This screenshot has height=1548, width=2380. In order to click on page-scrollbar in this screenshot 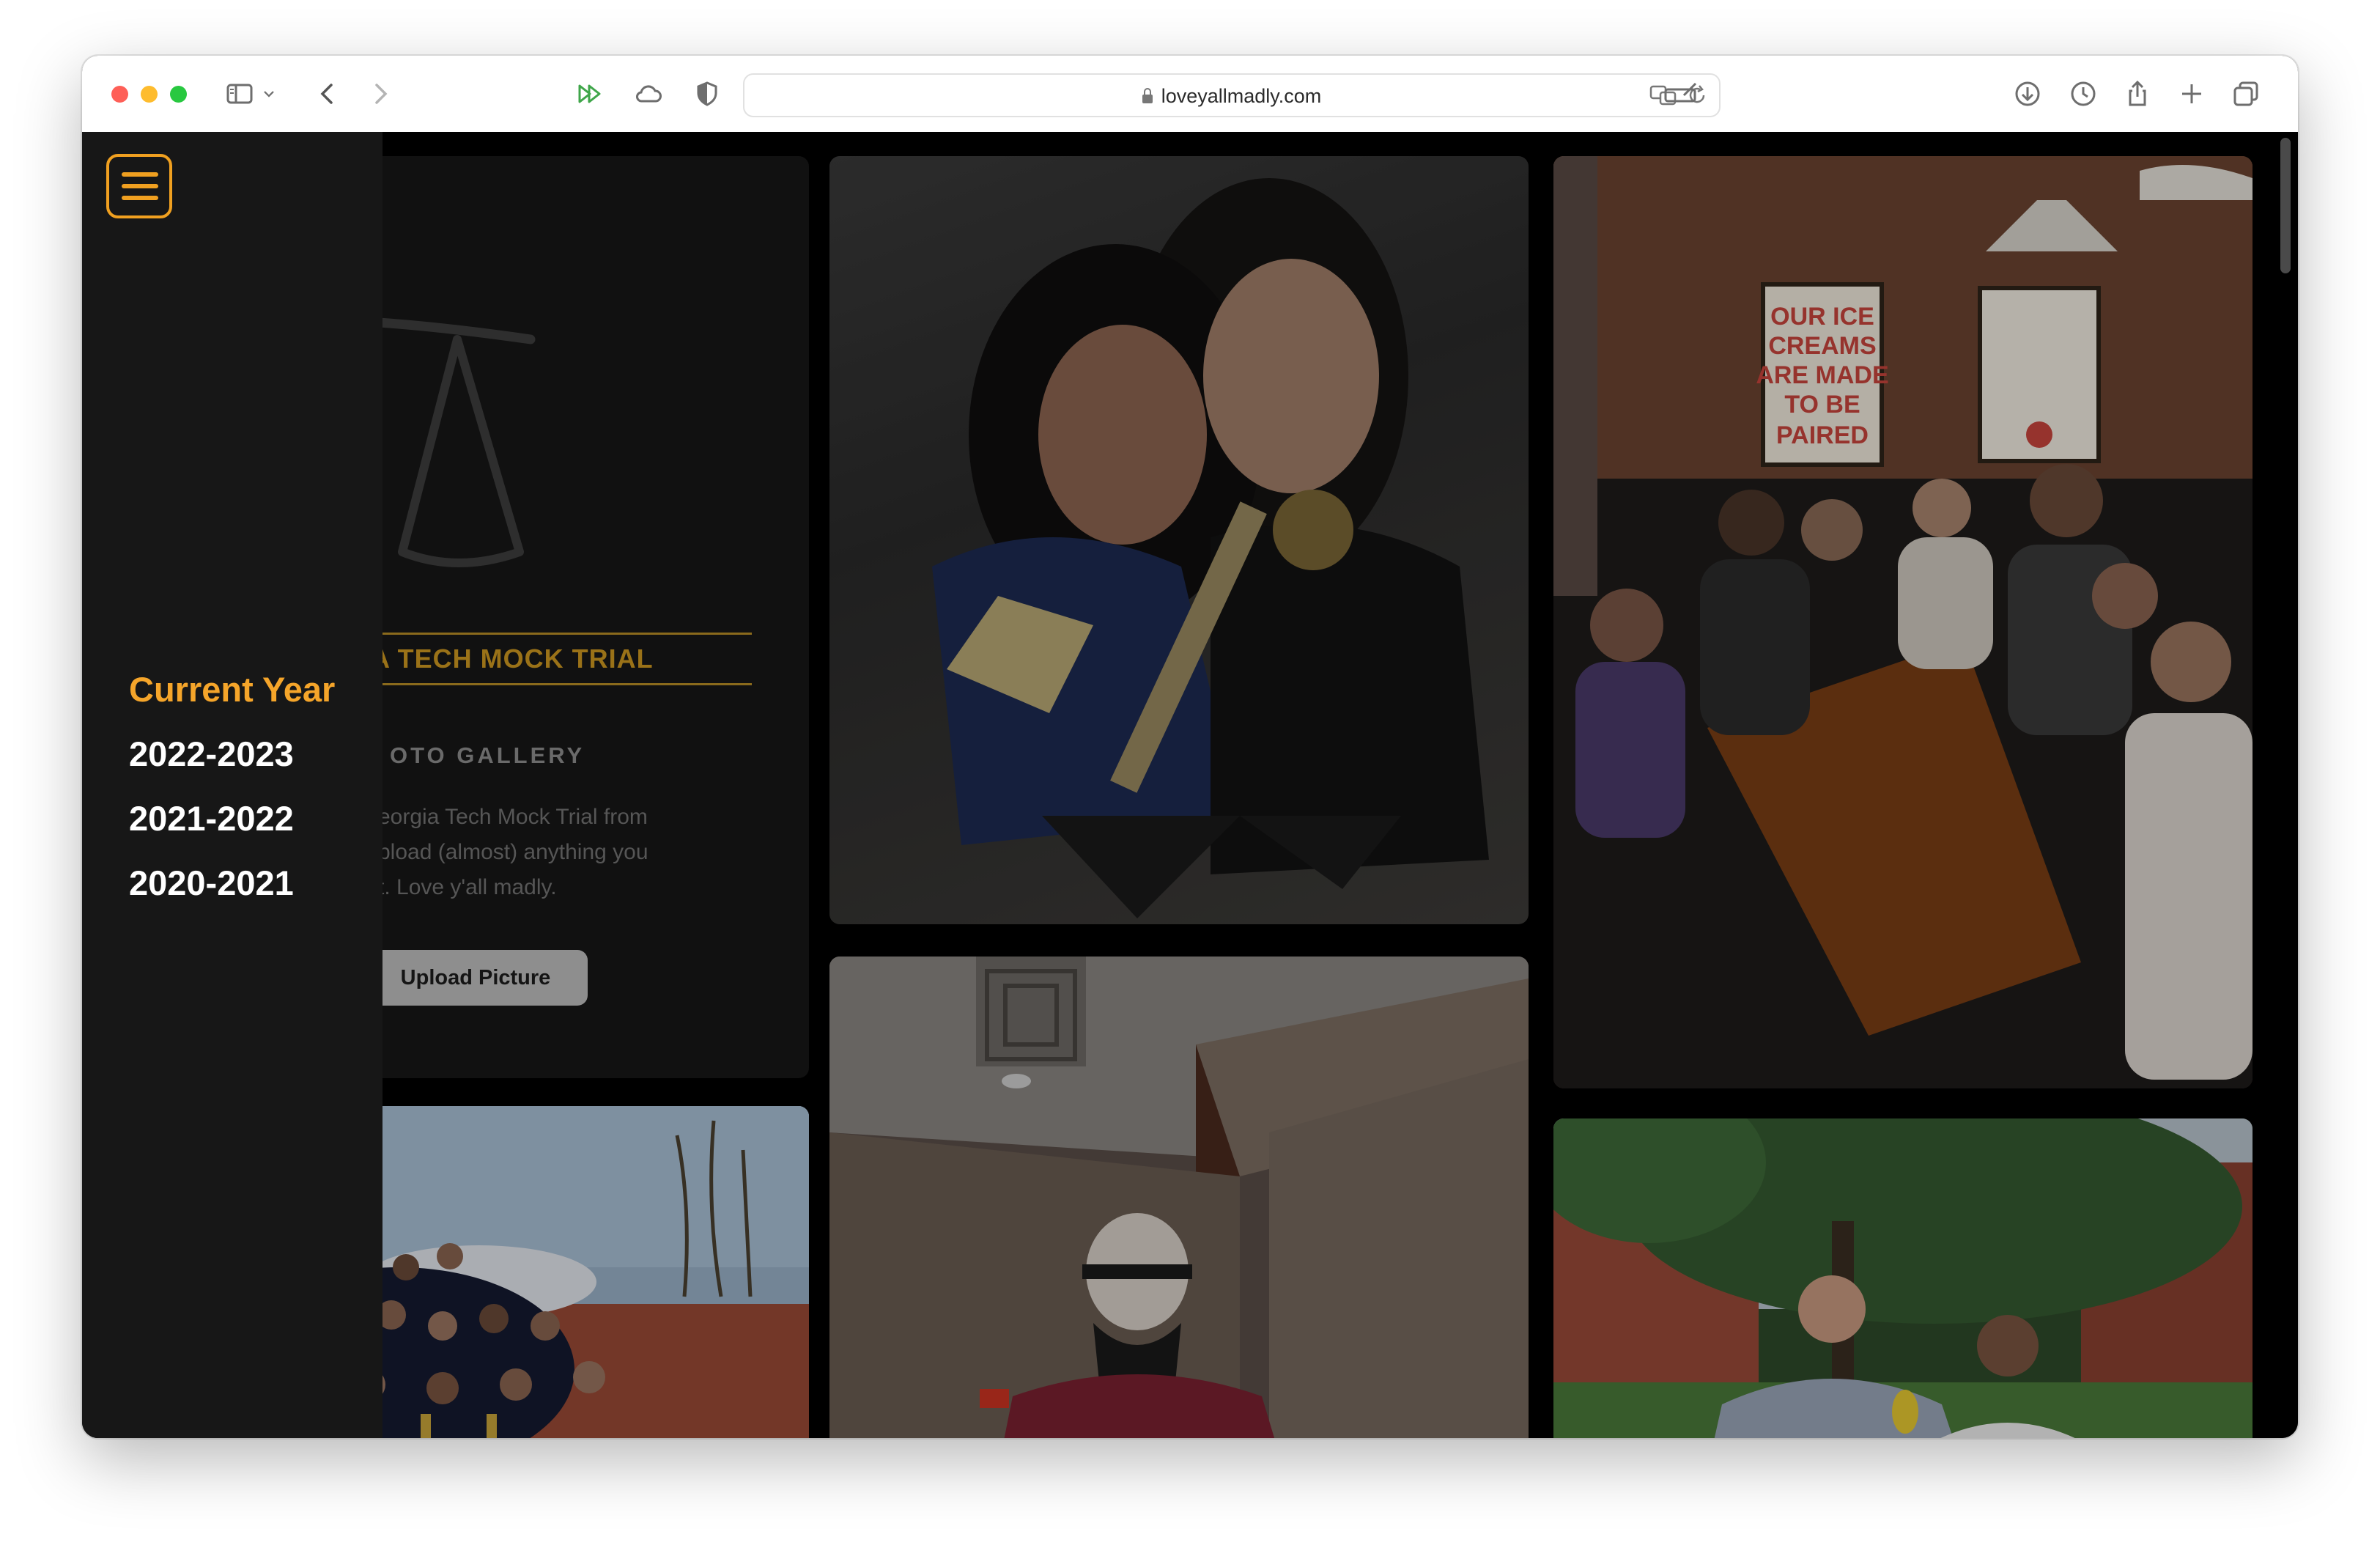, I will do `click(2285, 205)`.